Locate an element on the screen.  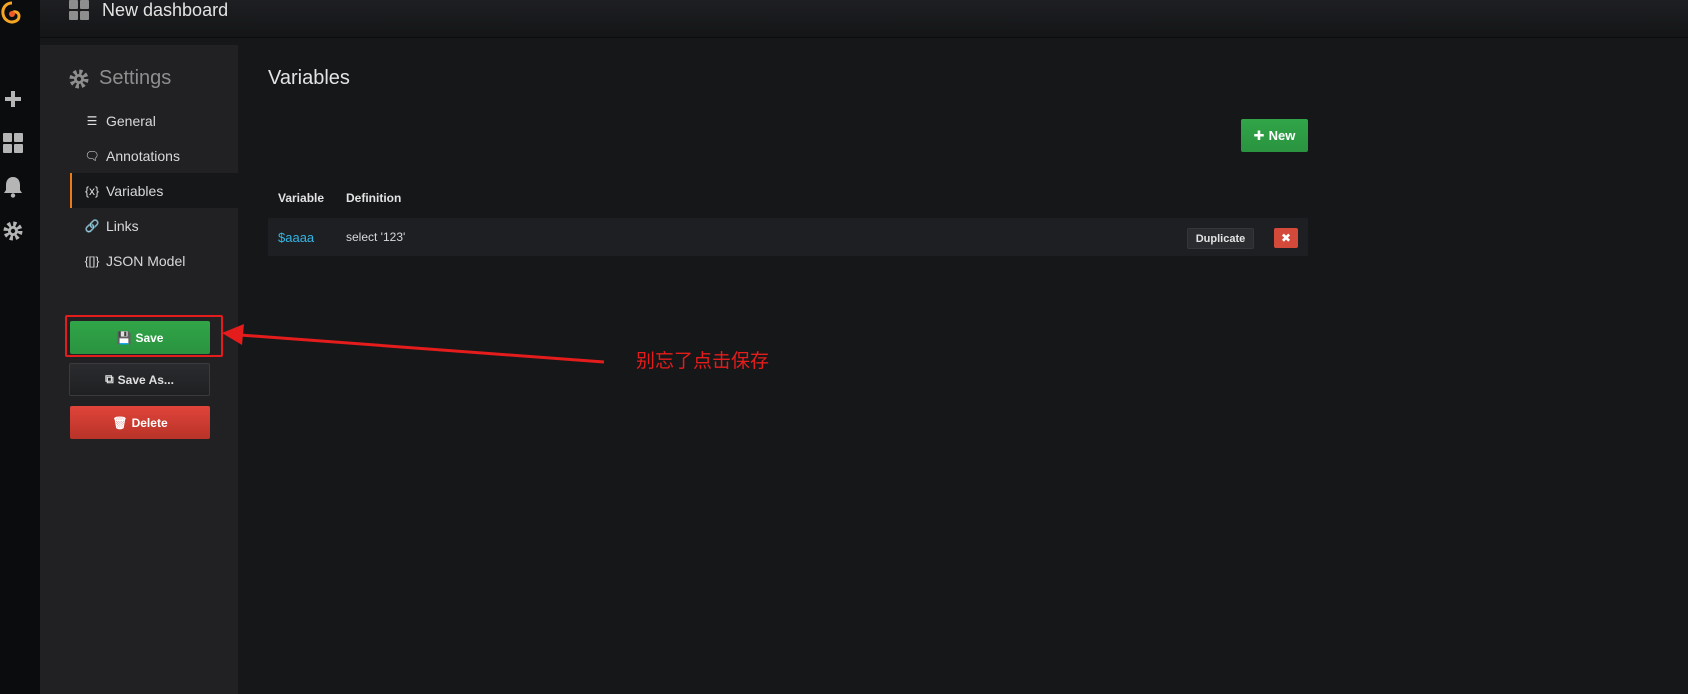
nav-item-json-model: {[]} JSON Model is located at coordinates (154, 260).